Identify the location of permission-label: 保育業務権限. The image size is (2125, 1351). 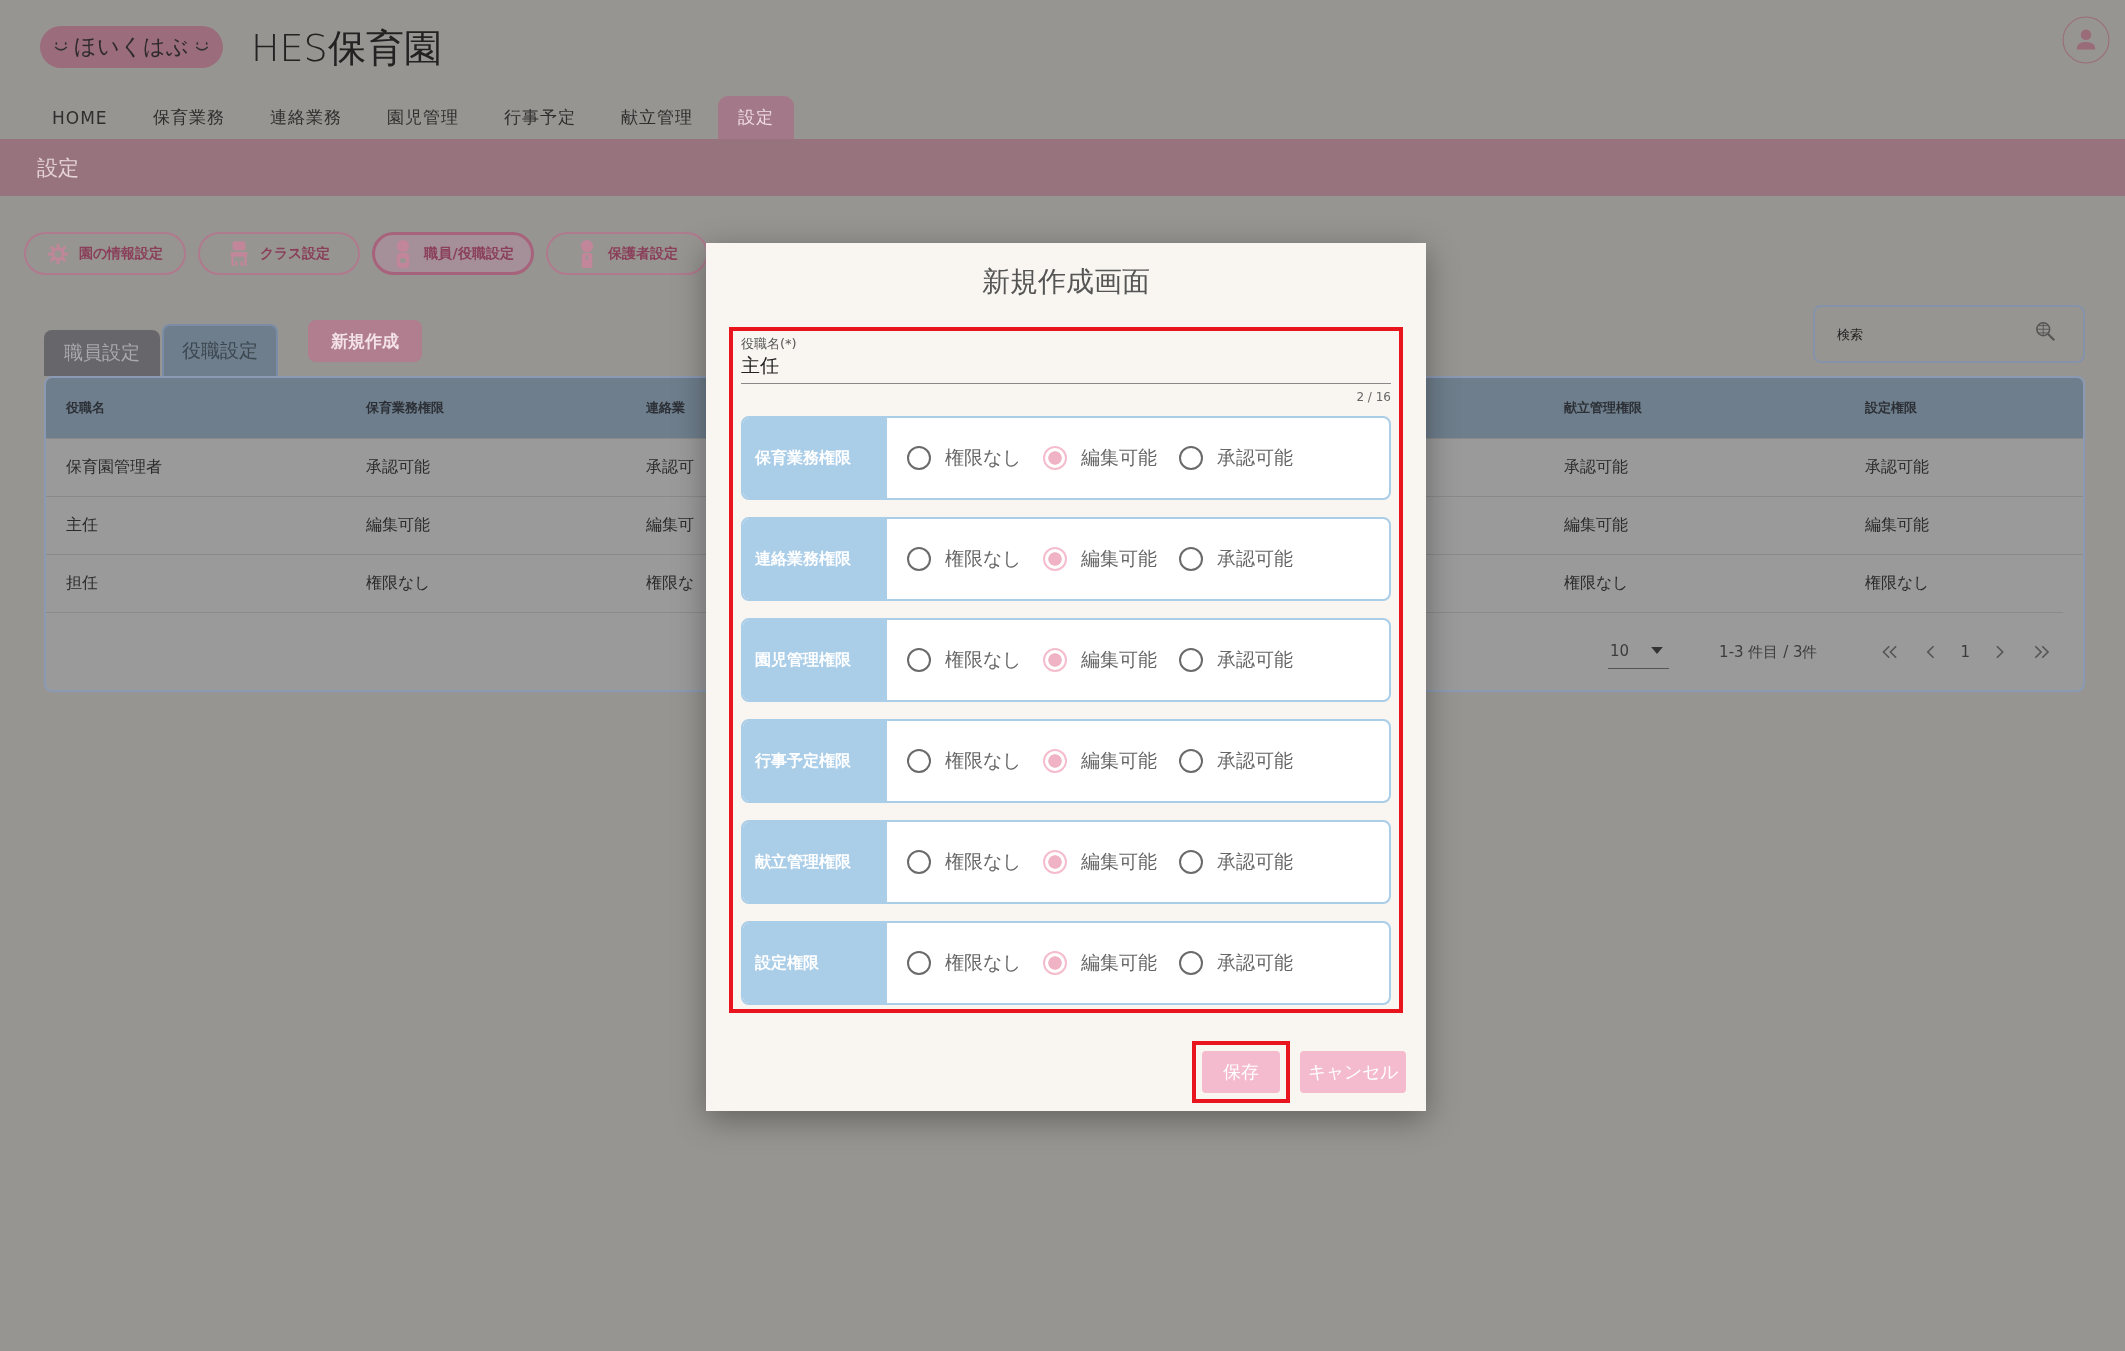
(815, 458).